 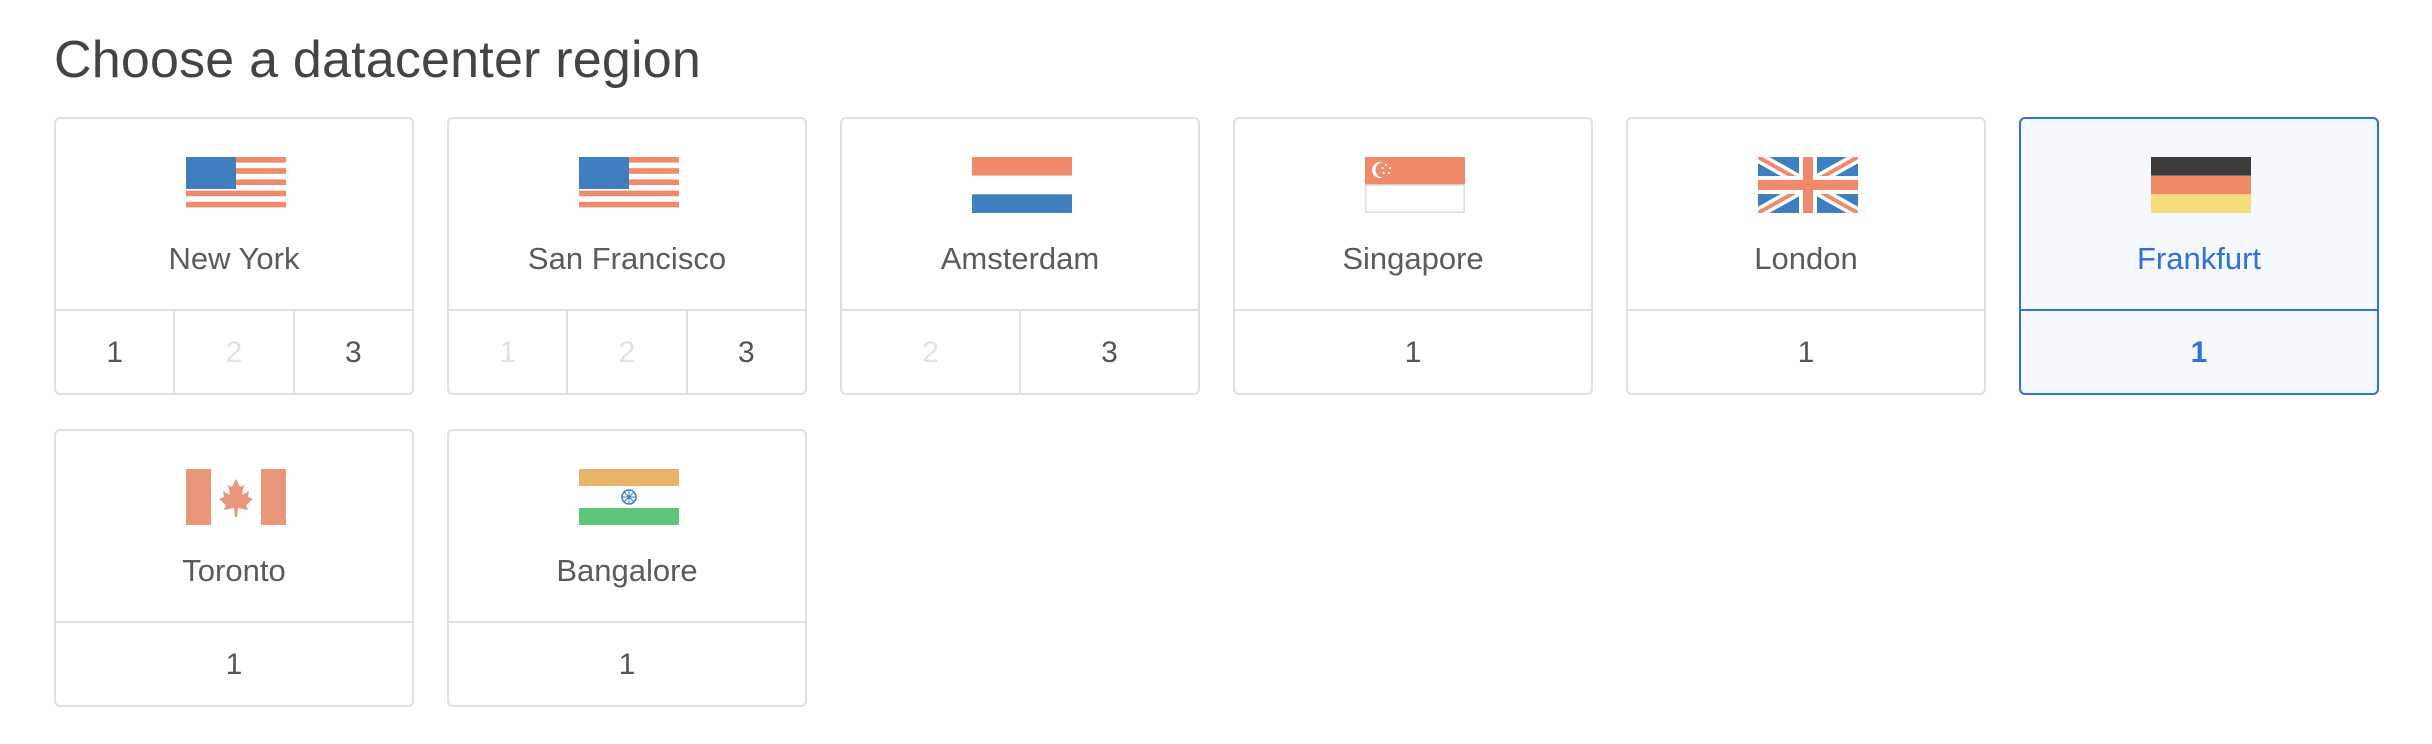 I want to click on region-name: San Francisco, so click(x=627, y=258).